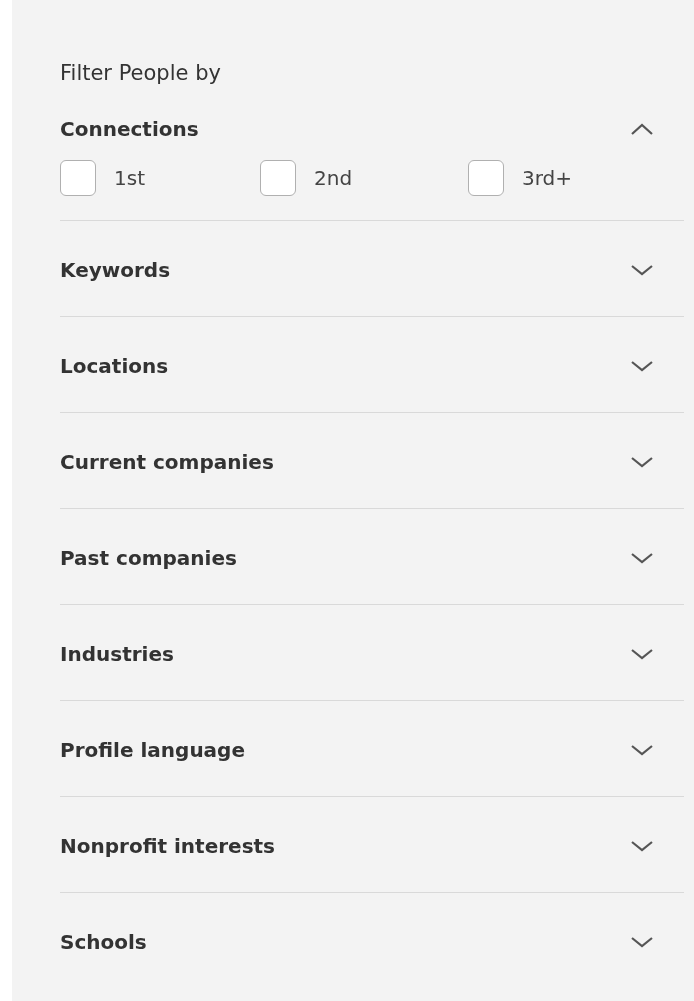  I want to click on section-heading: Past companies, so click(148, 557).